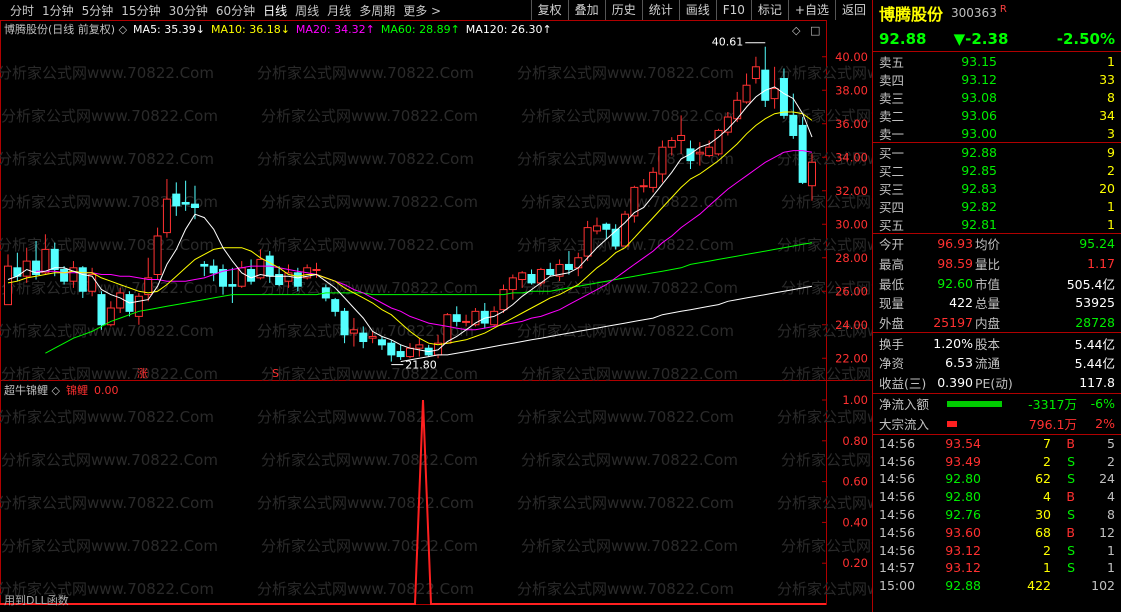  What do you see at coordinates (549, 10) in the screenshot?
I see `toolbar-button-0: 复权` at bounding box center [549, 10].